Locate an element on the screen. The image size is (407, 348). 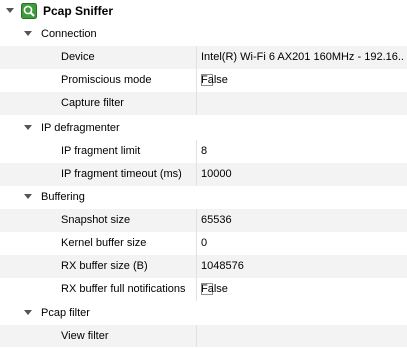
kernel-buffer-size-value: 0 is located at coordinates (302, 243).